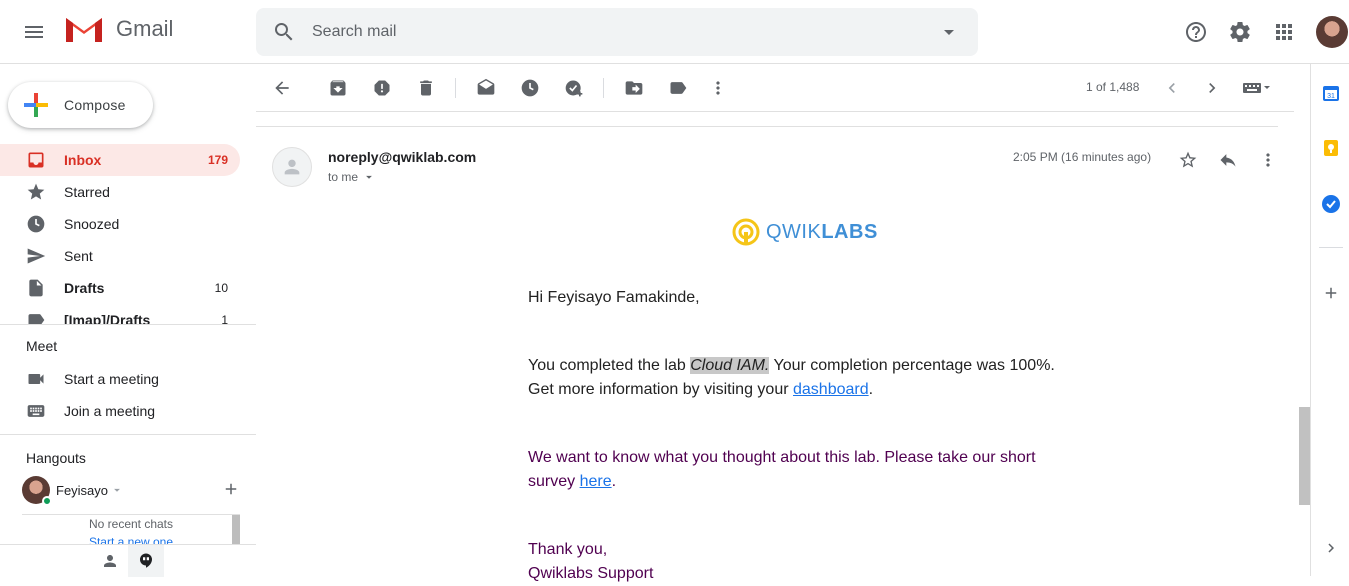 Image resolution: width=1349 pixels, height=586 pixels. What do you see at coordinates (131, 529) in the screenshot?
I see `recent-chats: No recent chats Start a new one` at bounding box center [131, 529].